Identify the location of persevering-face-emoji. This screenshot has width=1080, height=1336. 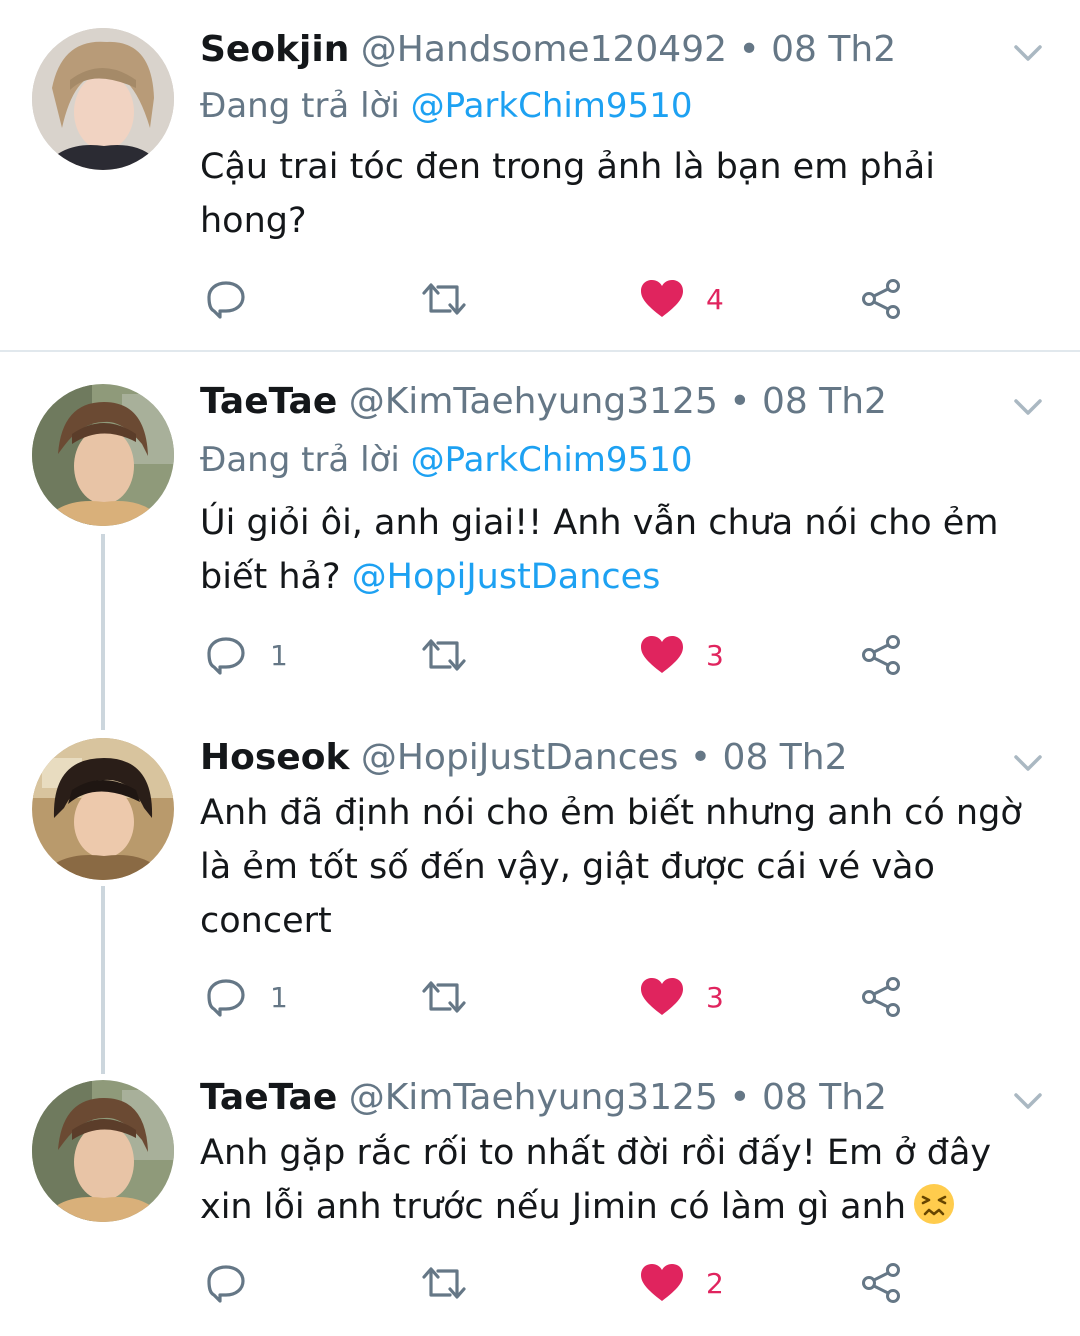
(934, 1204).